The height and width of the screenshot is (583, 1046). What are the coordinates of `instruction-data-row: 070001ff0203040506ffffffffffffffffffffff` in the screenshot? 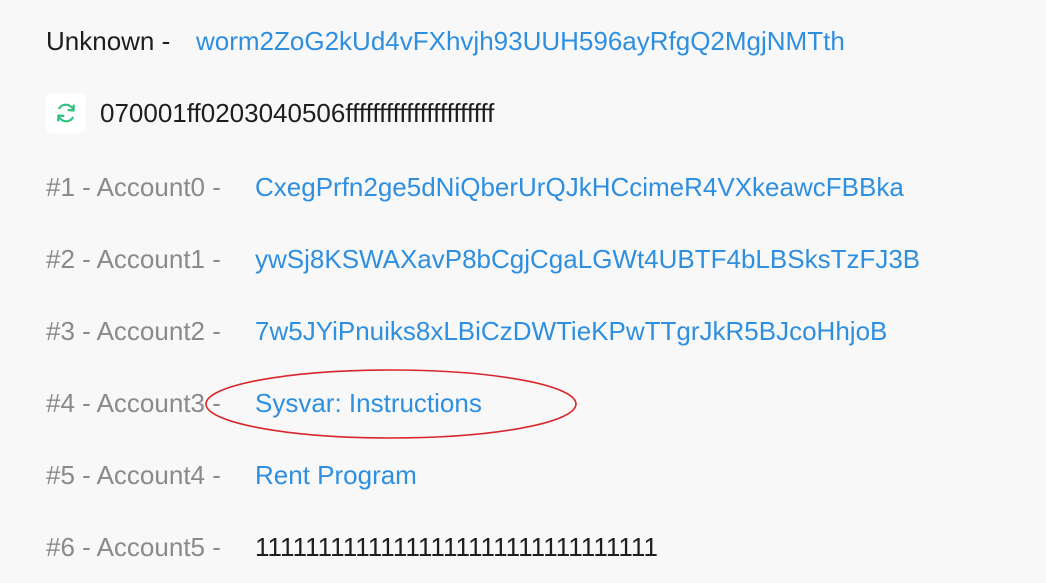 It's located at (270, 113).